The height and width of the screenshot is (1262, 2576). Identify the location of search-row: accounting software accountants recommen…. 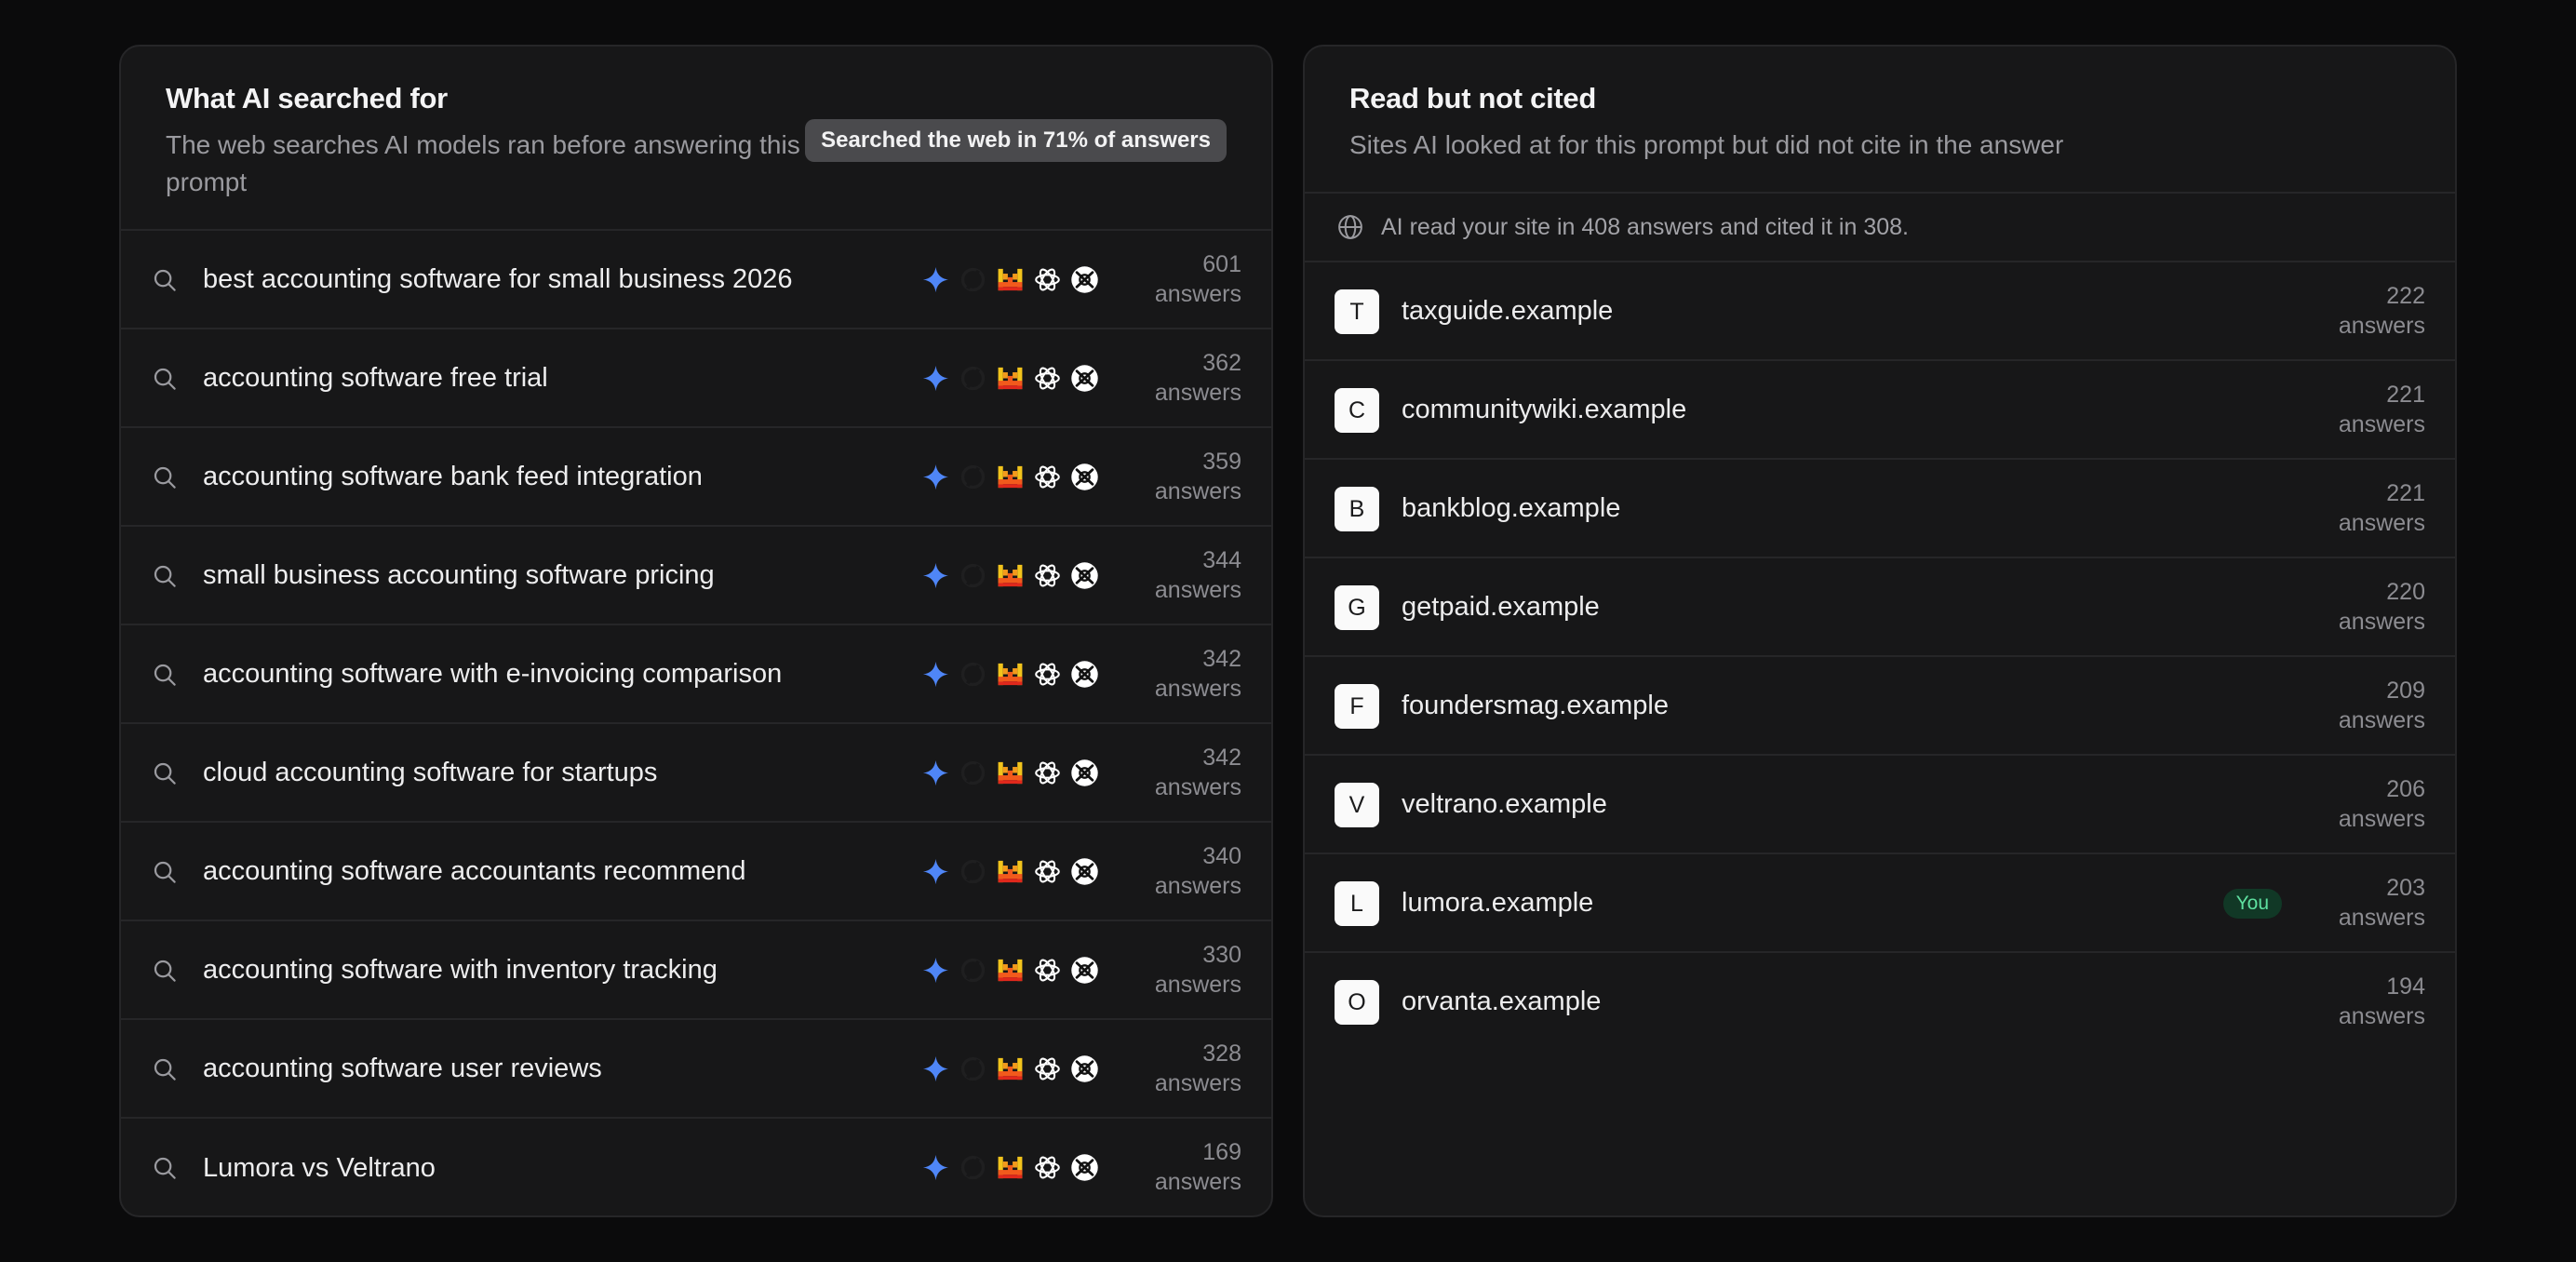
(696, 872).